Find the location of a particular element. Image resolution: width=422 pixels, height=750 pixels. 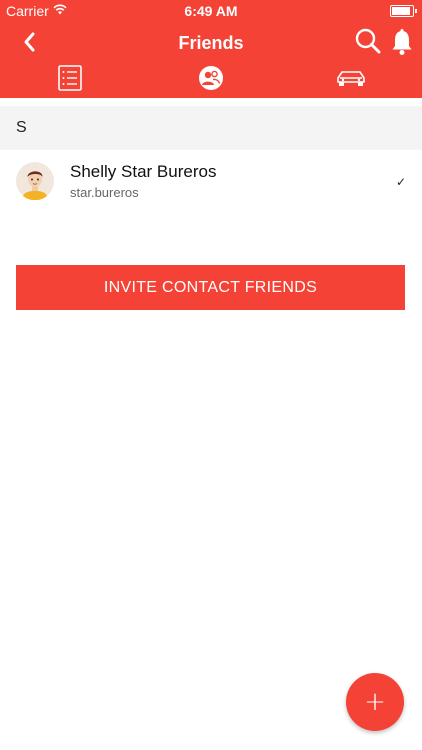

add-friend-button: + is located at coordinates (375, 702).